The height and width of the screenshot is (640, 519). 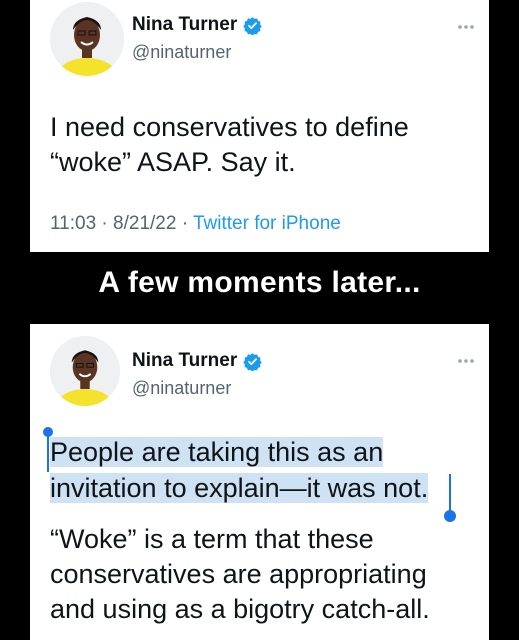 What do you see at coordinates (48, 449) in the screenshot?
I see `selection-start-handle` at bounding box center [48, 449].